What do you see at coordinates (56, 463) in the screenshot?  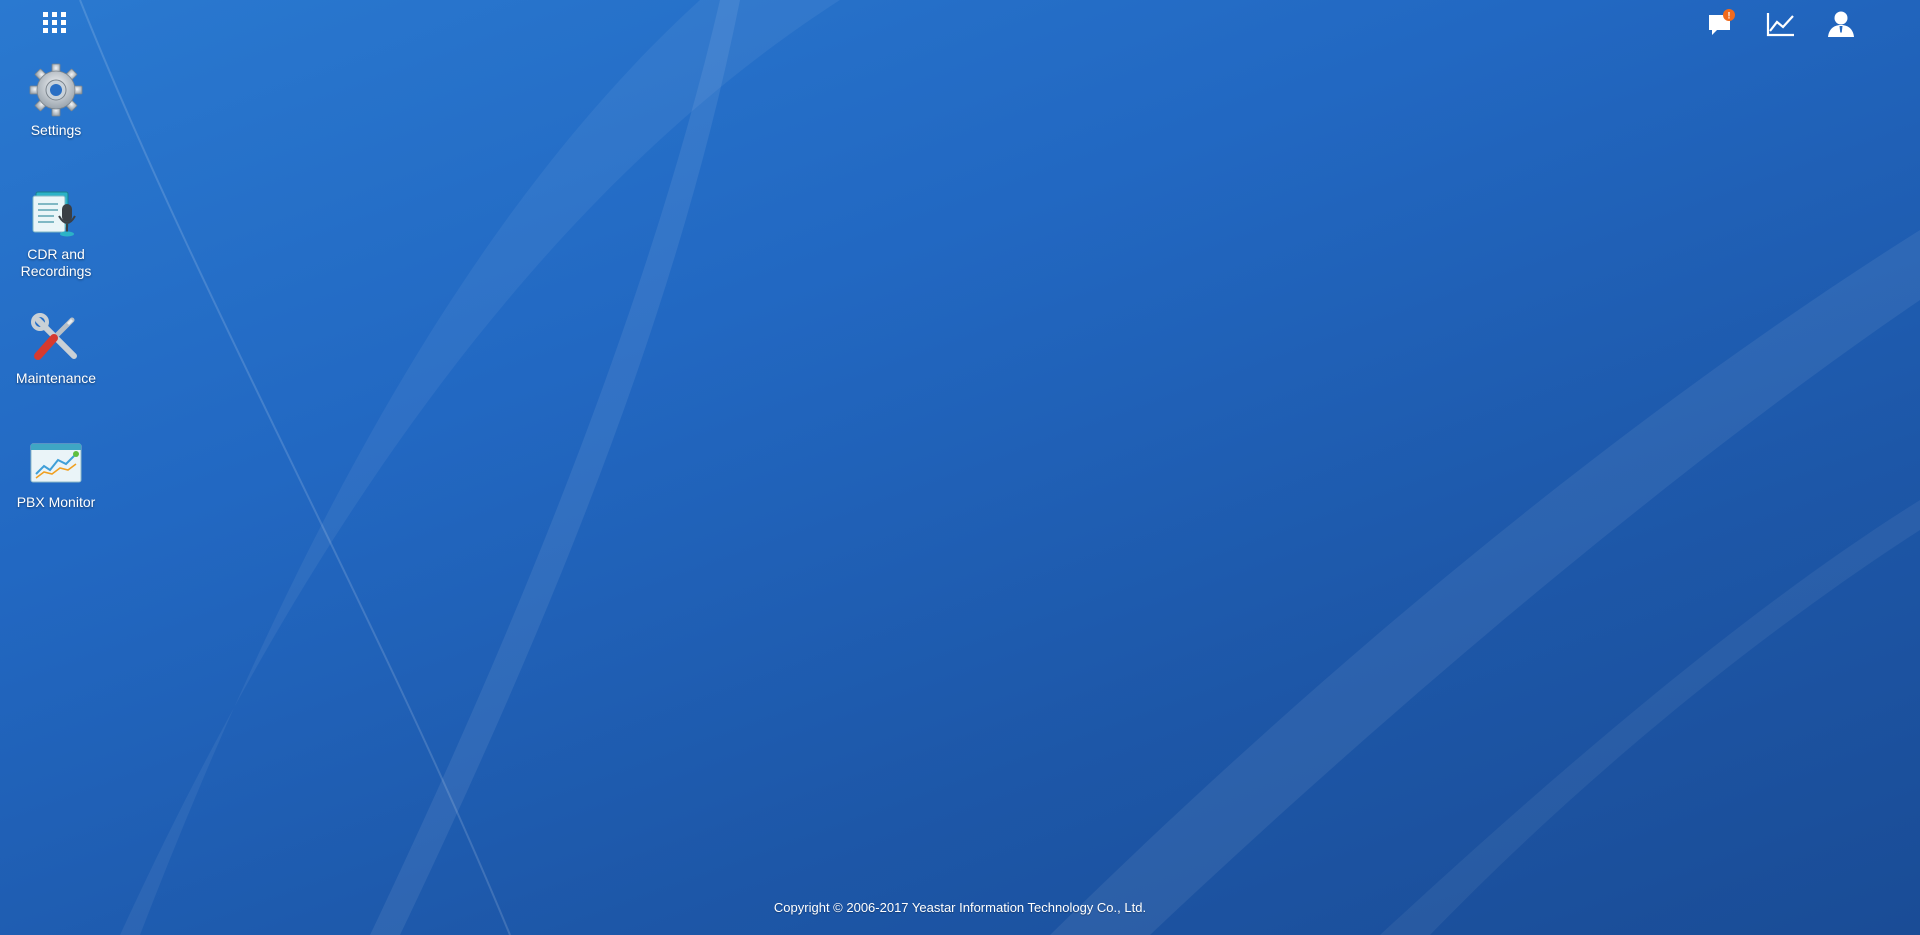 I see `monitor-chart-icon` at bounding box center [56, 463].